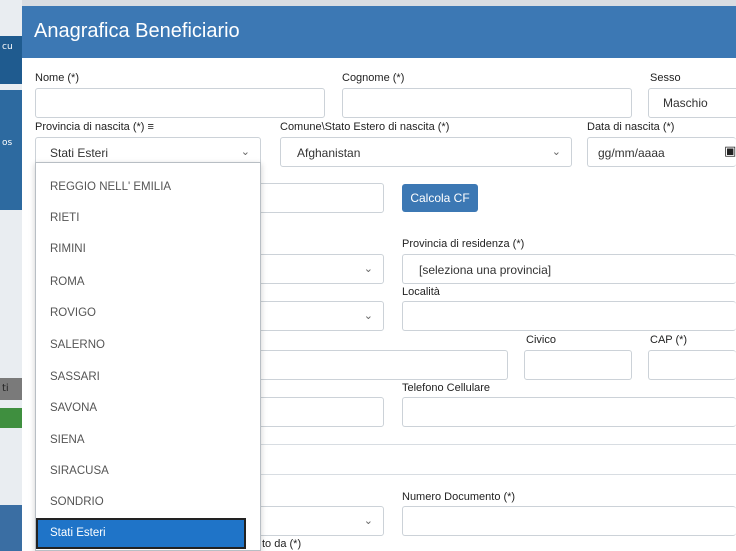  What do you see at coordinates (141, 408) in the screenshot?
I see `list-item: SAVONA` at bounding box center [141, 408].